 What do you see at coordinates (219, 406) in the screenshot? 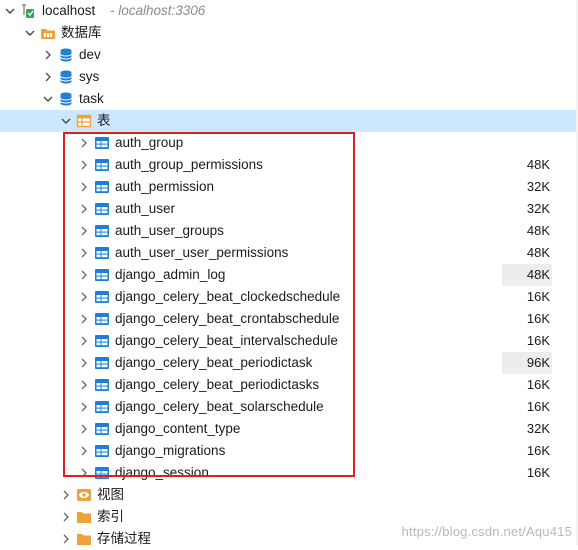
I see `table-name: django_celery_beat_solarschedule` at bounding box center [219, 406].